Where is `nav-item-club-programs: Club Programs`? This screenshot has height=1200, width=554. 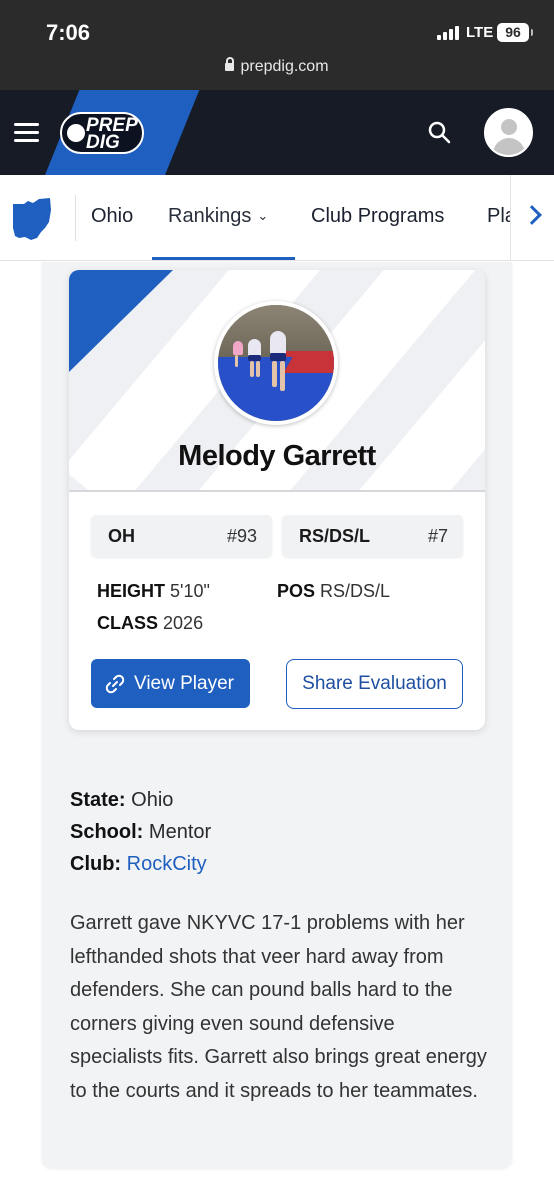 nav-item-club-programs: Club Programs is located at coordinates (377, 216).